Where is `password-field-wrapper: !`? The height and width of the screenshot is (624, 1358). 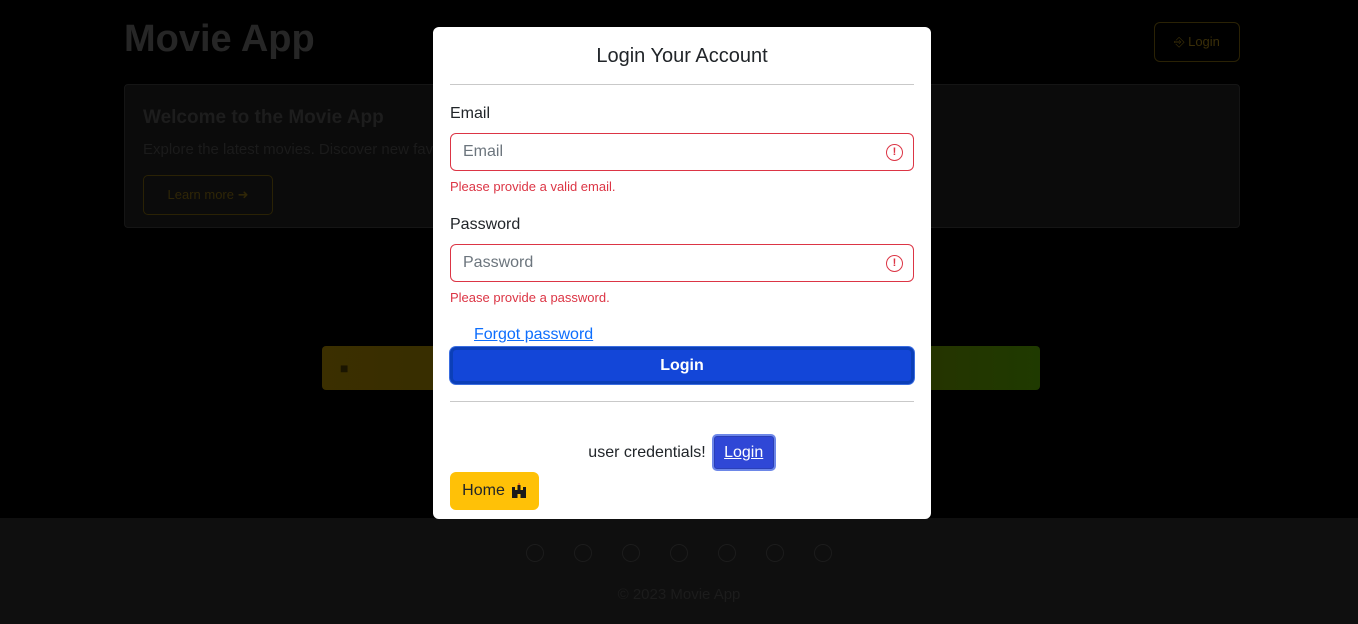 password-field-wrapper: ! is located at coordinates (682, 263).